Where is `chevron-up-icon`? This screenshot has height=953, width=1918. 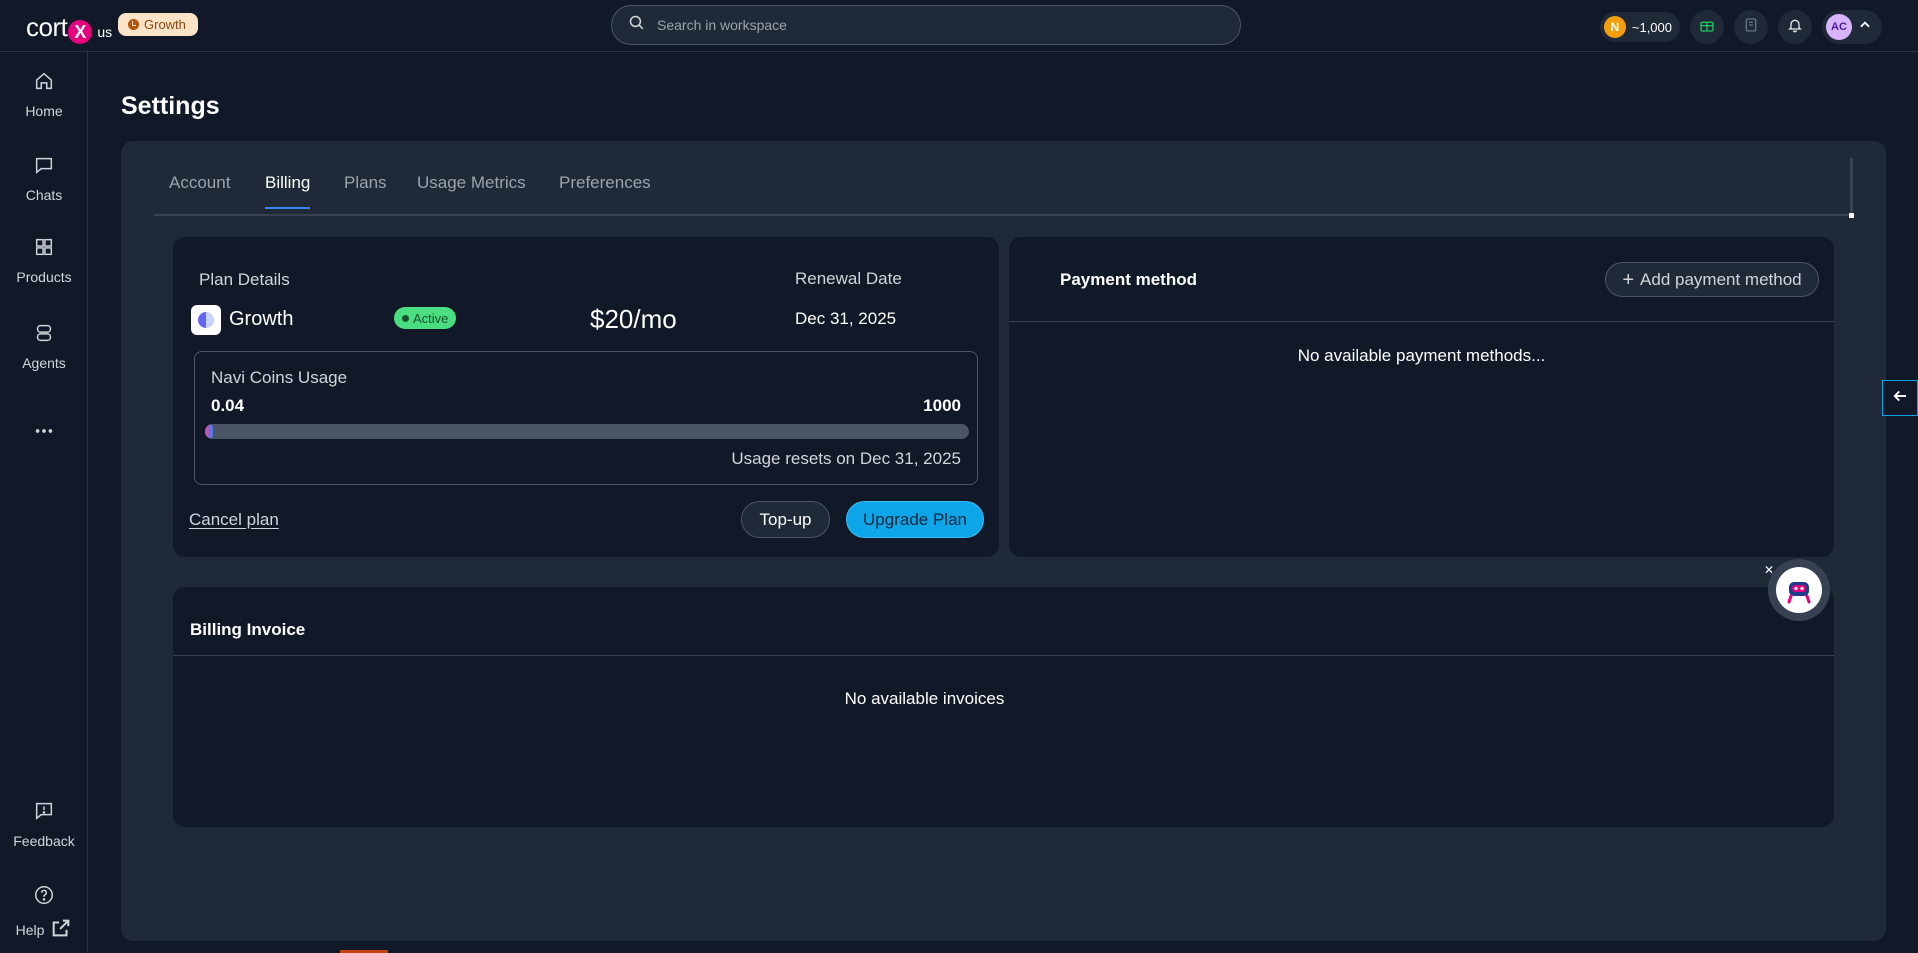 chevron-up-icon is located at coordinates (1865, 27).